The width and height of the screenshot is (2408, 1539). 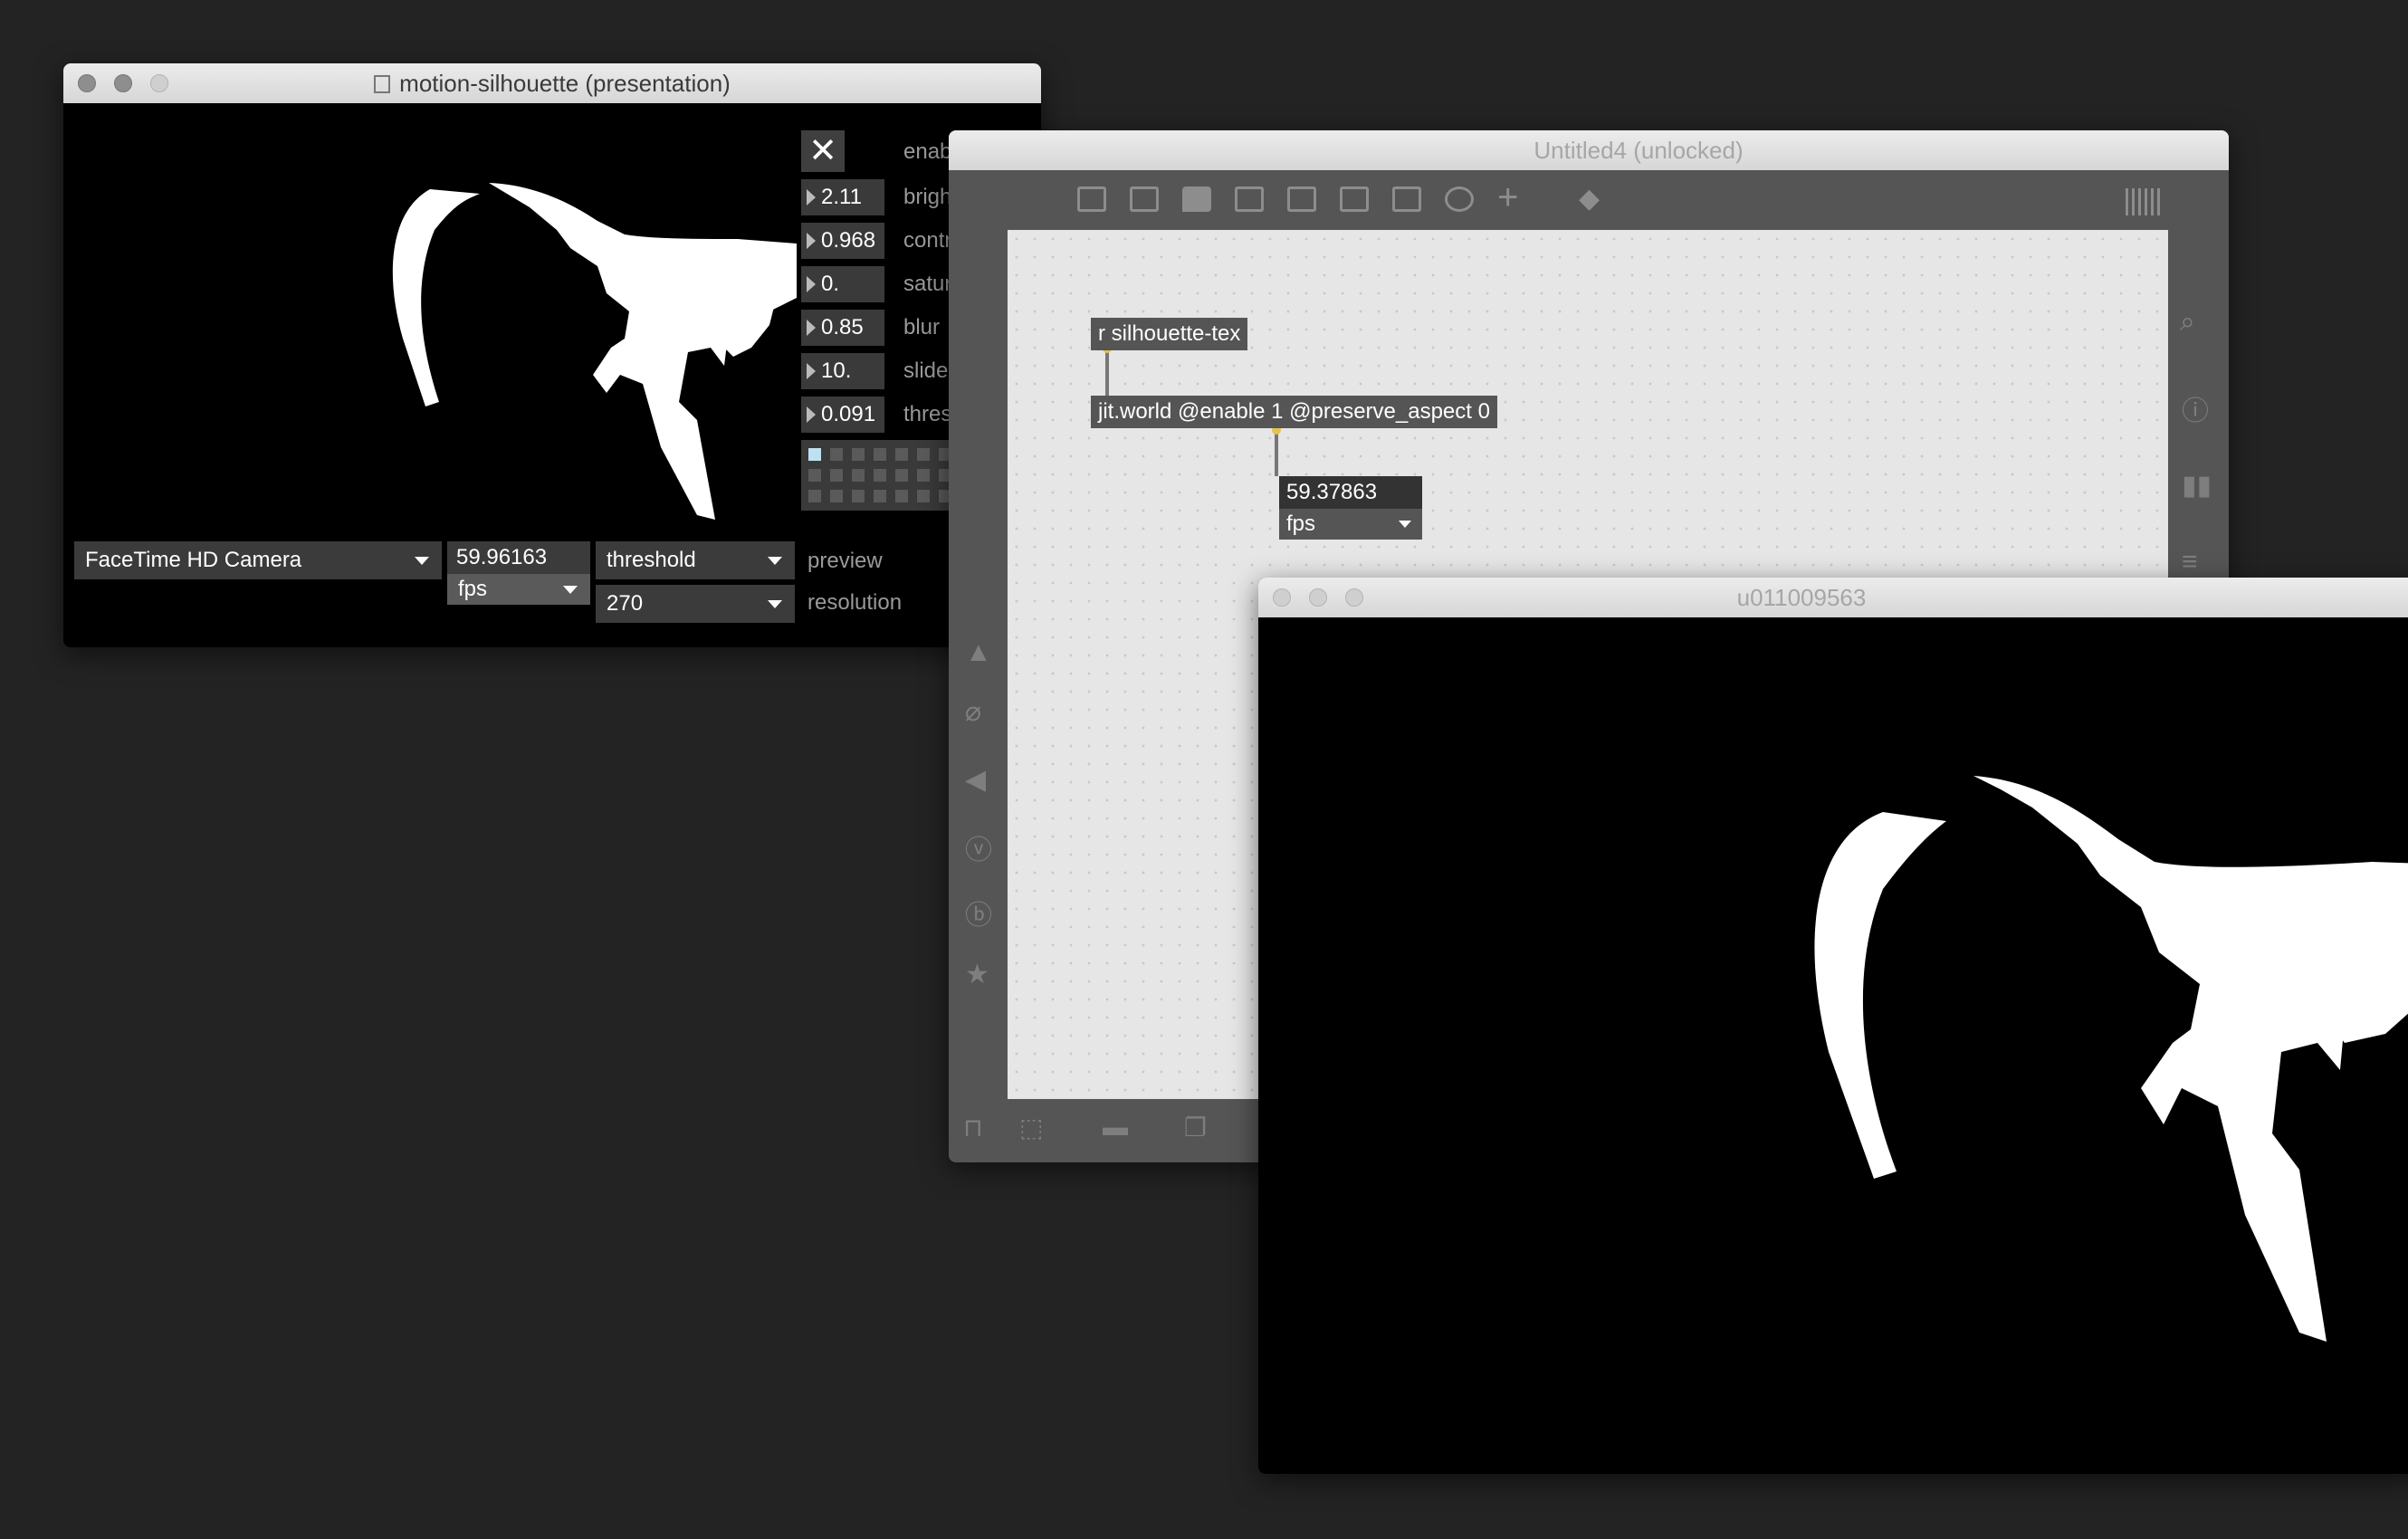 I want to click on fps-number-box: 59.37863, so click(x=1350, y=492).